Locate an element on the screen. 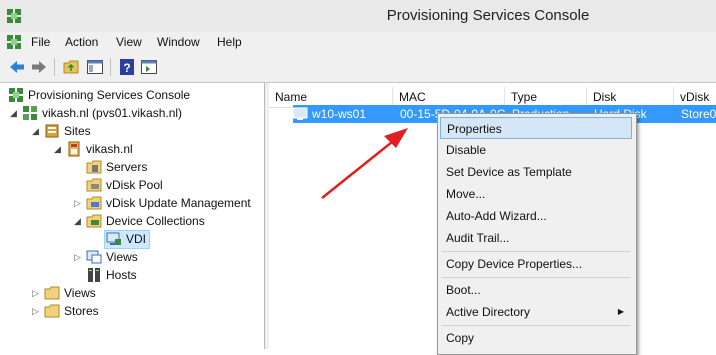 The width and height of the screenshot is (716, 355). vdisk-pool-folder-icon is located at coordinates (94, 185).